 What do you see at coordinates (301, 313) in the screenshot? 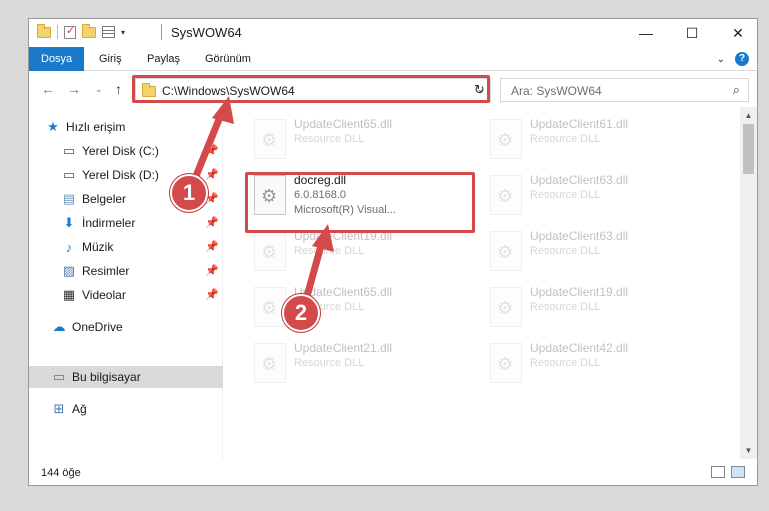
I see `step-badge-2: 2` at bounding box center [301, 313].